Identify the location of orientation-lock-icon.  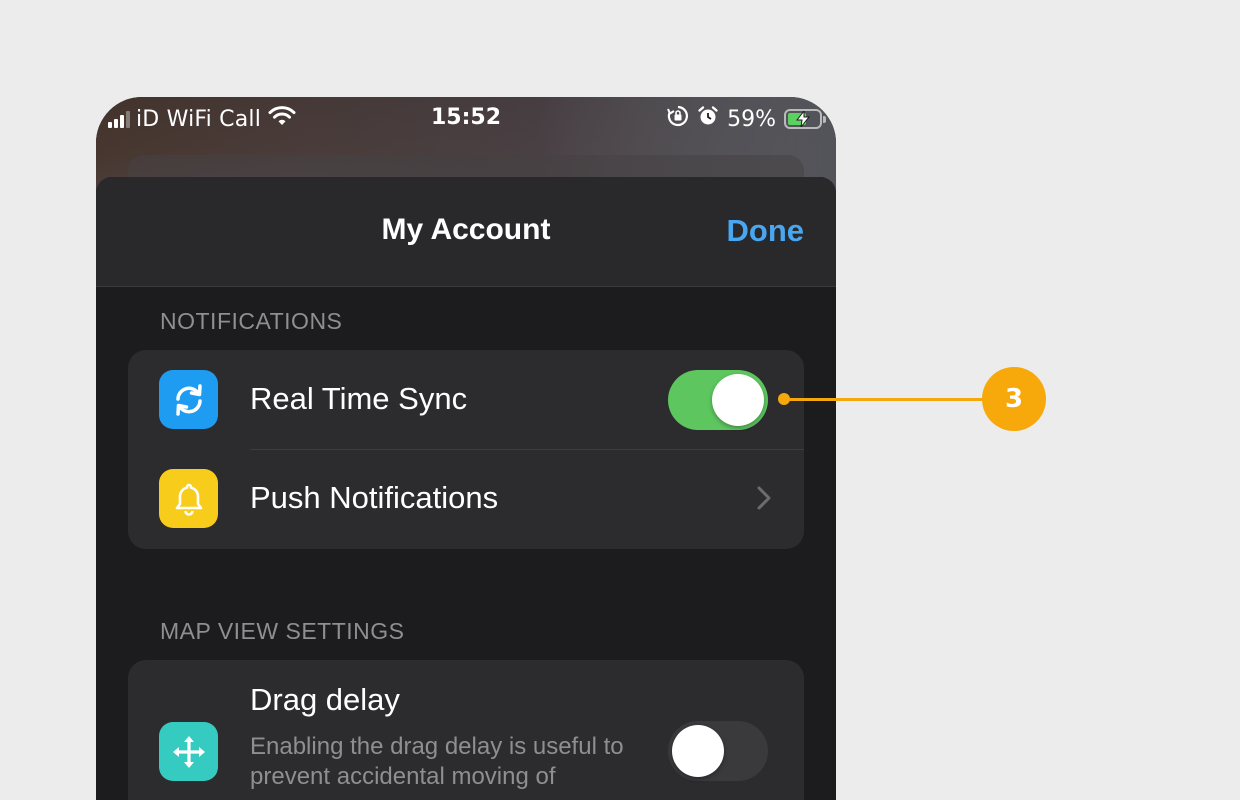
(678, 119).